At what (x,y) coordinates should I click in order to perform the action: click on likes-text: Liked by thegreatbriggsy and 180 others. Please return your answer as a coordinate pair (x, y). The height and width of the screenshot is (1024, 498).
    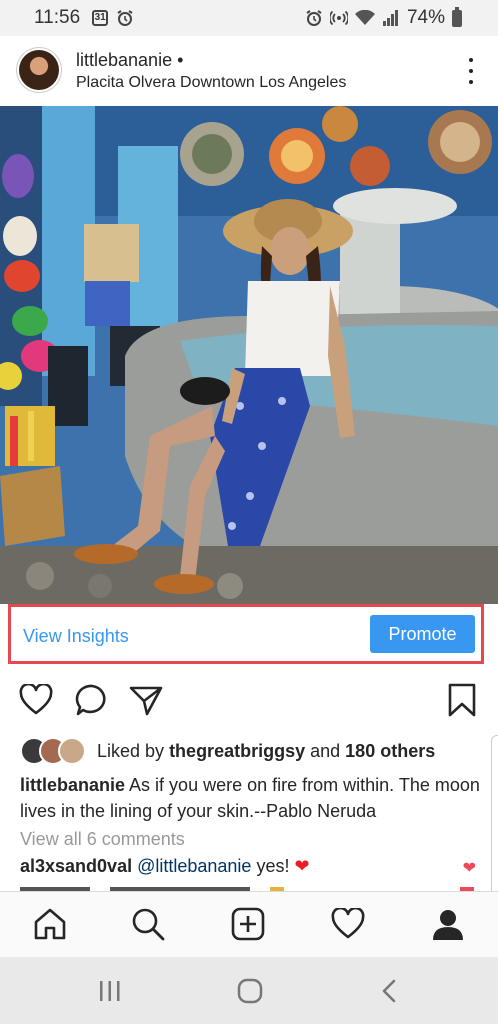
    Looking at the image, I should click on (266, 751).